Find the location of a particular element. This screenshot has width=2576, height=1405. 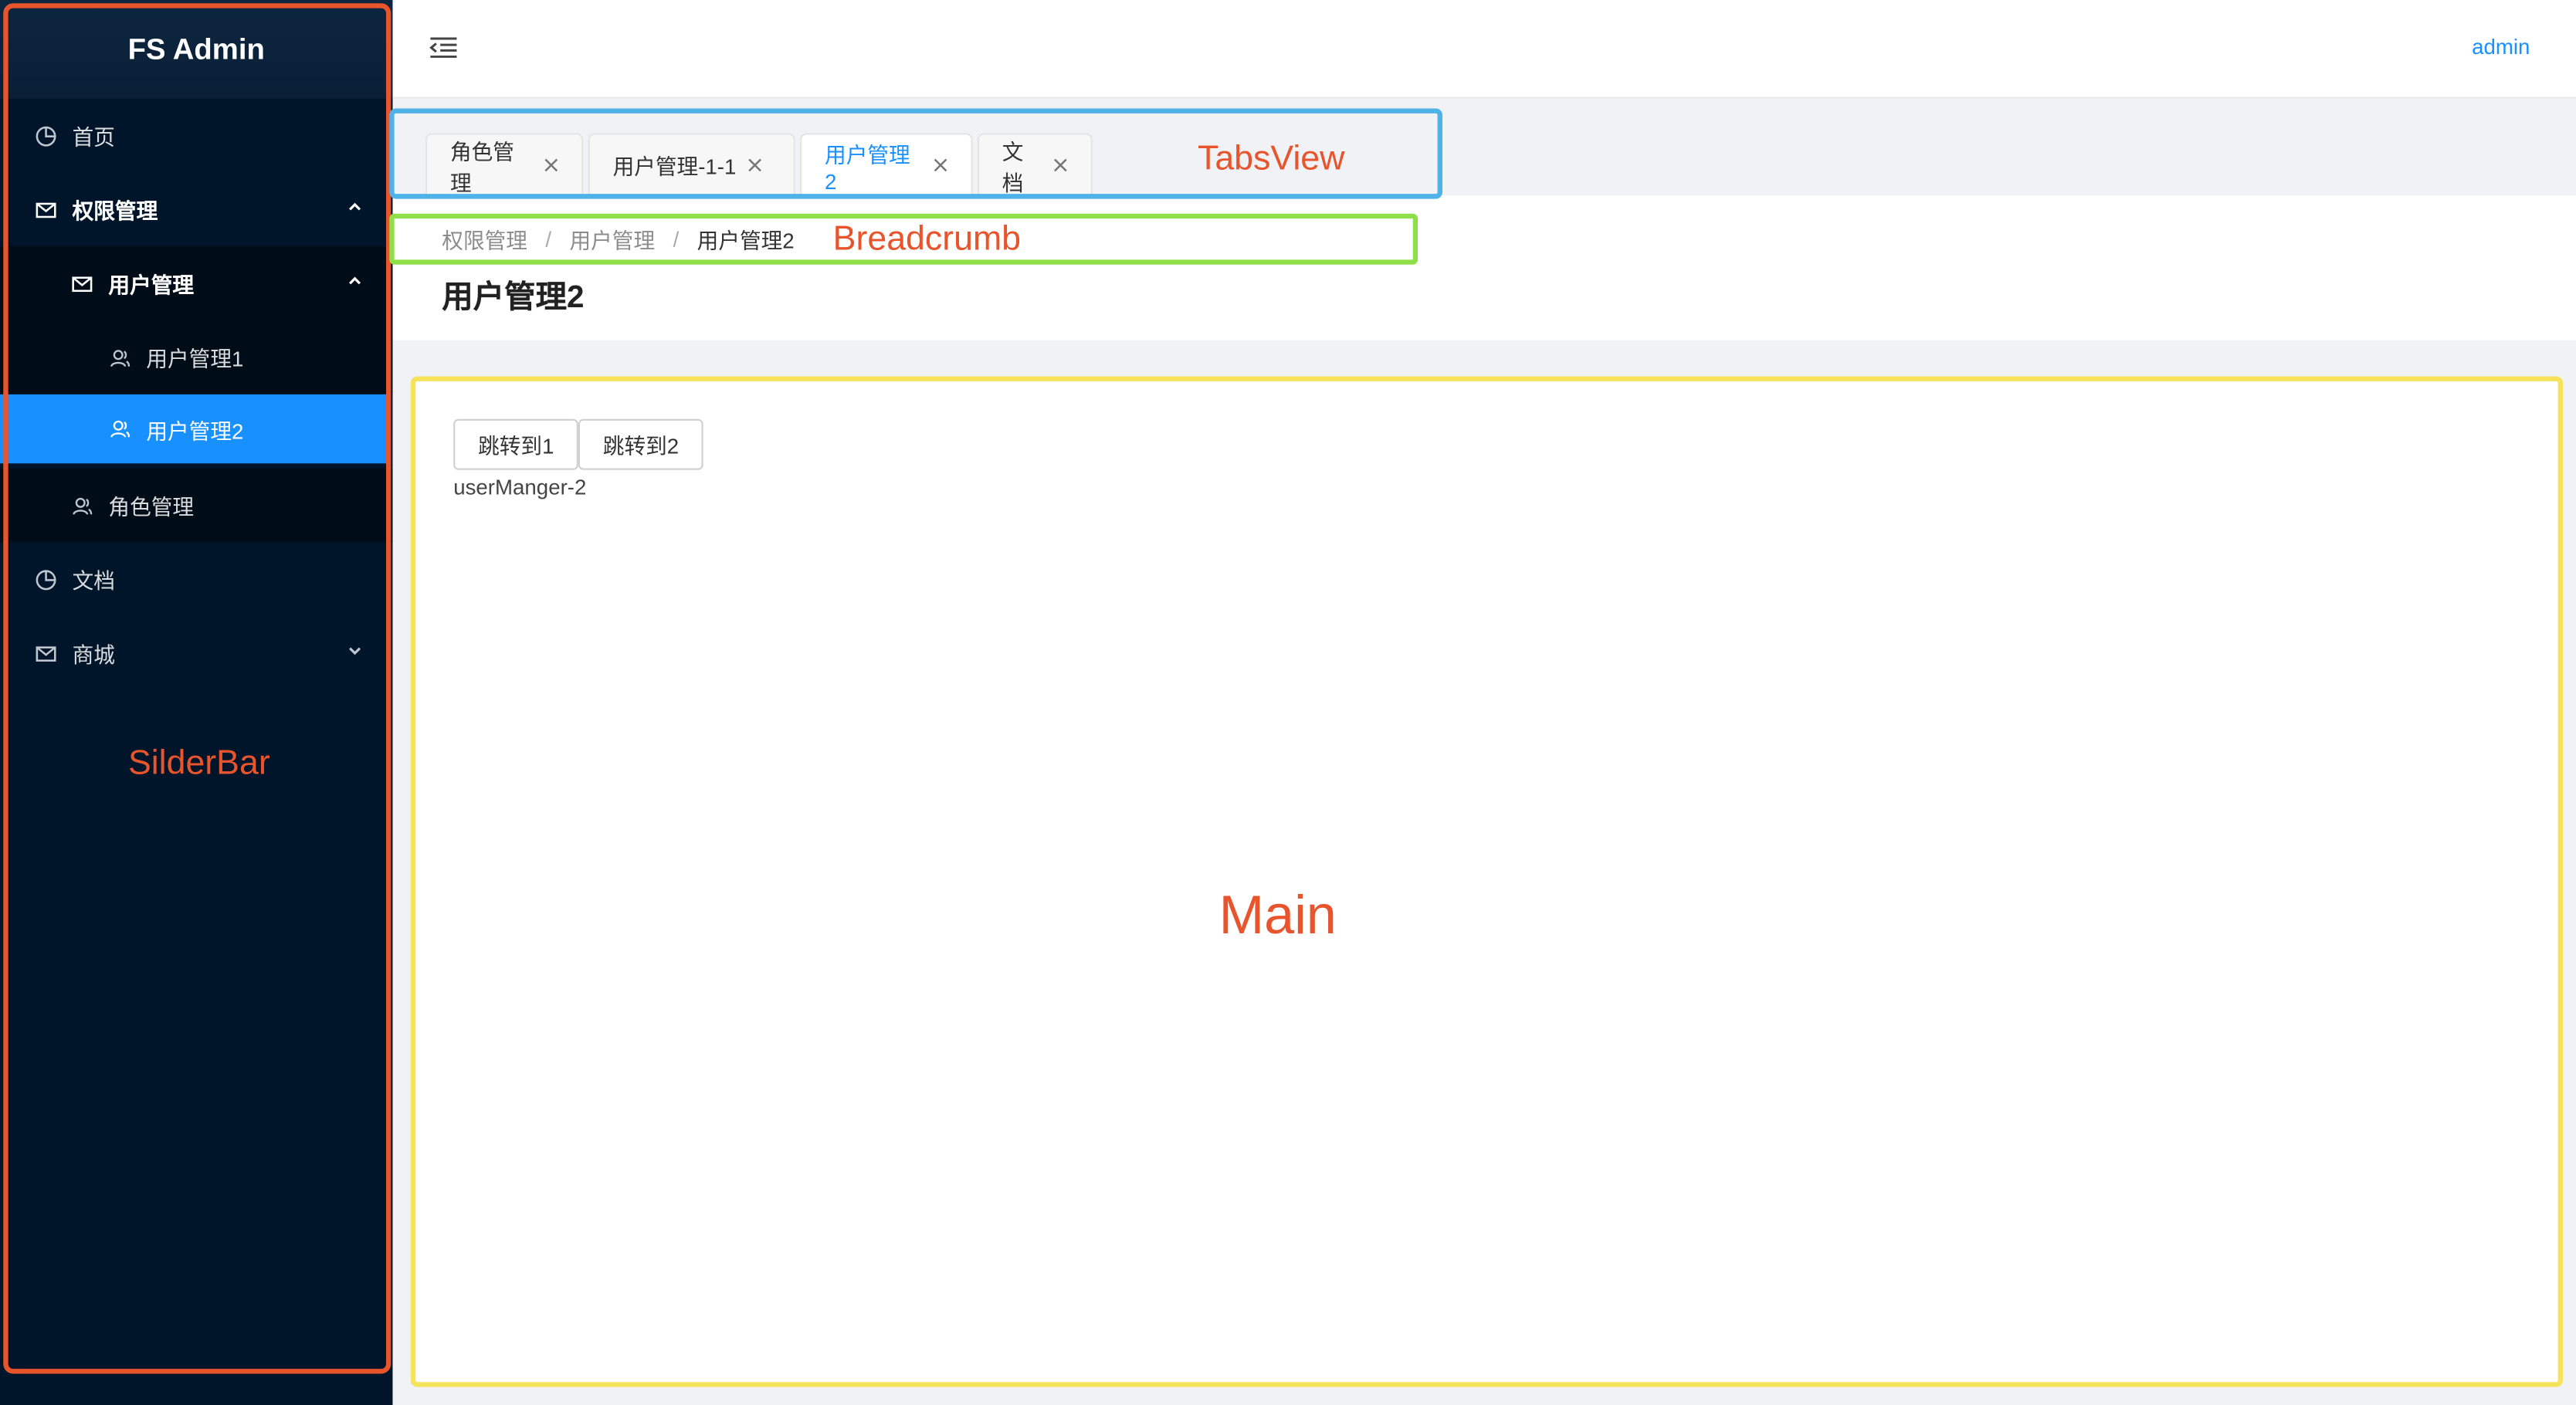

tab-user-management-2: 用户管理2 is located at coordinates (886, 164).